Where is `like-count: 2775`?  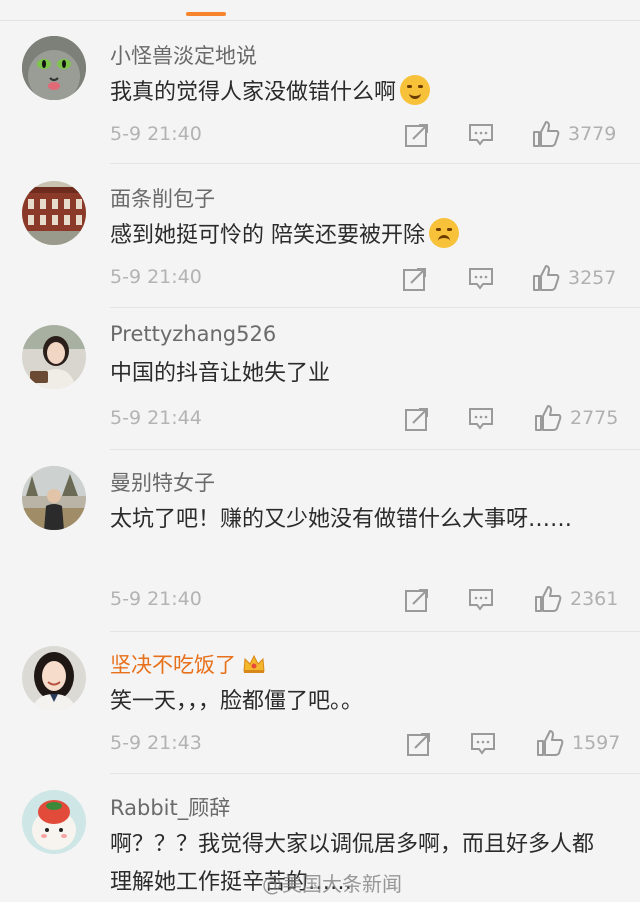
like-count: 2775 is located at coordinates (594, 418).